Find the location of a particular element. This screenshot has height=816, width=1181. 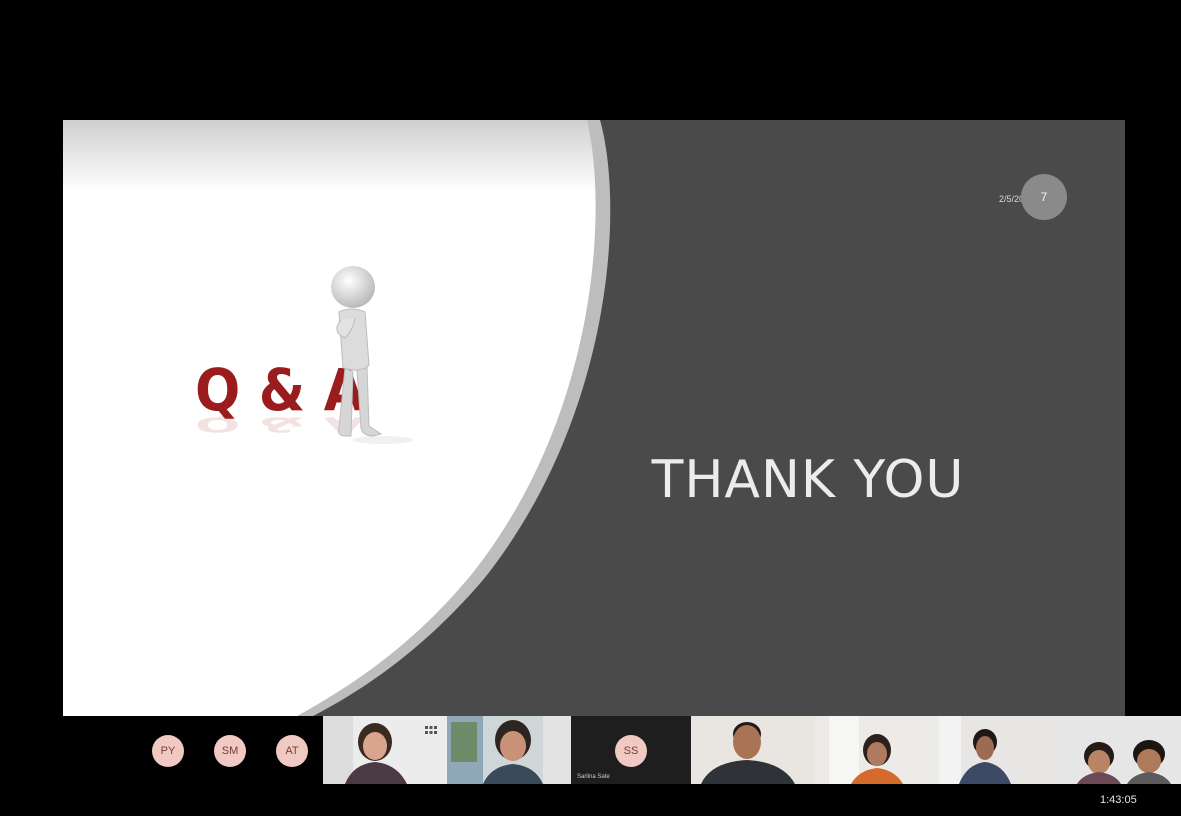

slide-number-badge: 7 is located at coordinates (1044, 197).